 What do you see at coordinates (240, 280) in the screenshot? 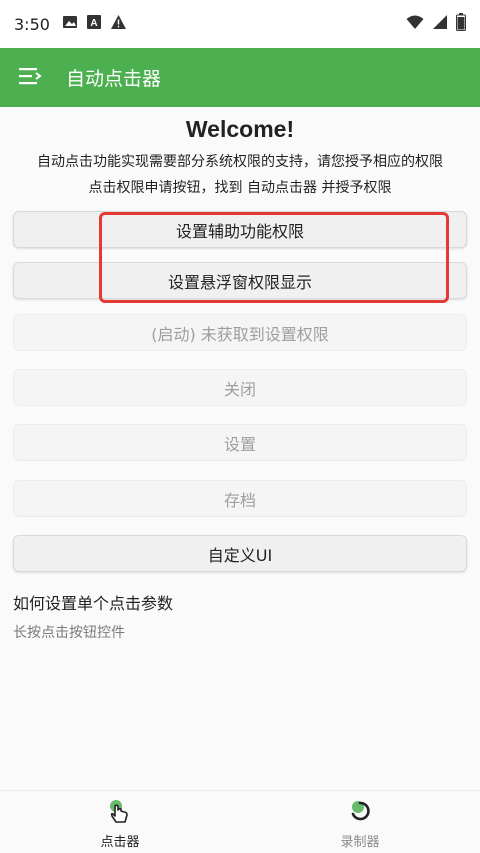
I see `overlay-permission-button: 设置悬浮窗权限显示` at bounding box center [240, 280].